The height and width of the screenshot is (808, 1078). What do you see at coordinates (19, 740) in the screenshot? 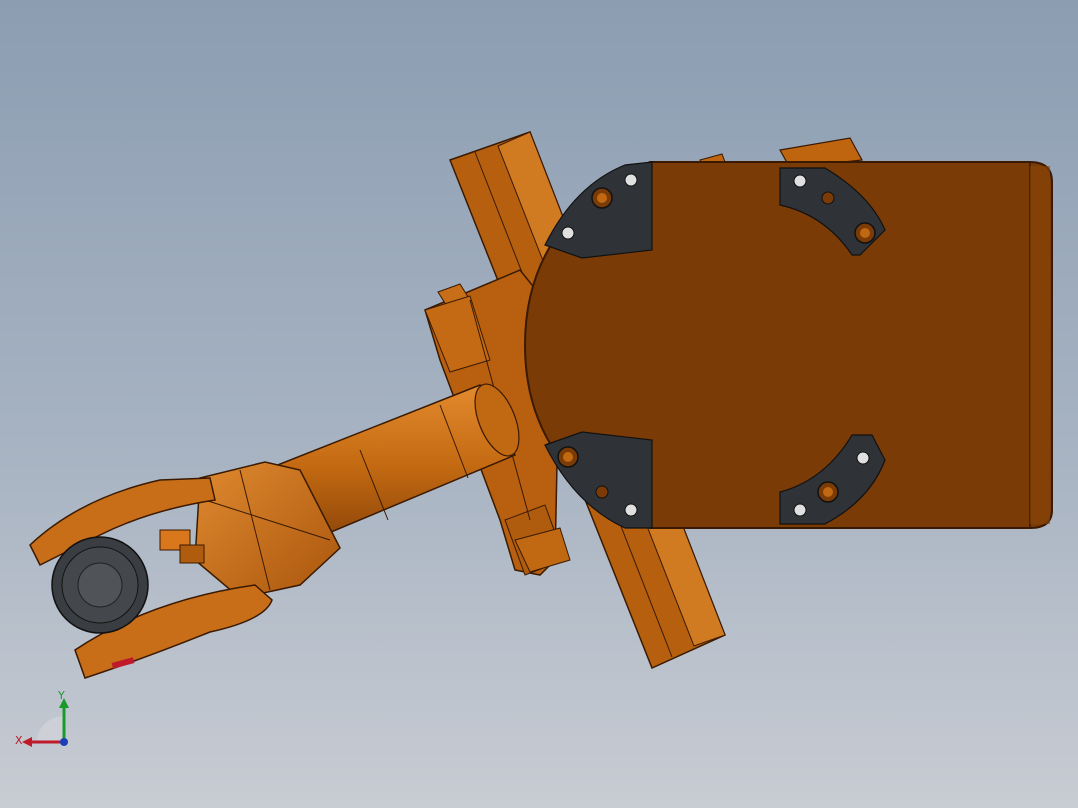
I see `triad-x-label: X` at bounding box center [19, 740].